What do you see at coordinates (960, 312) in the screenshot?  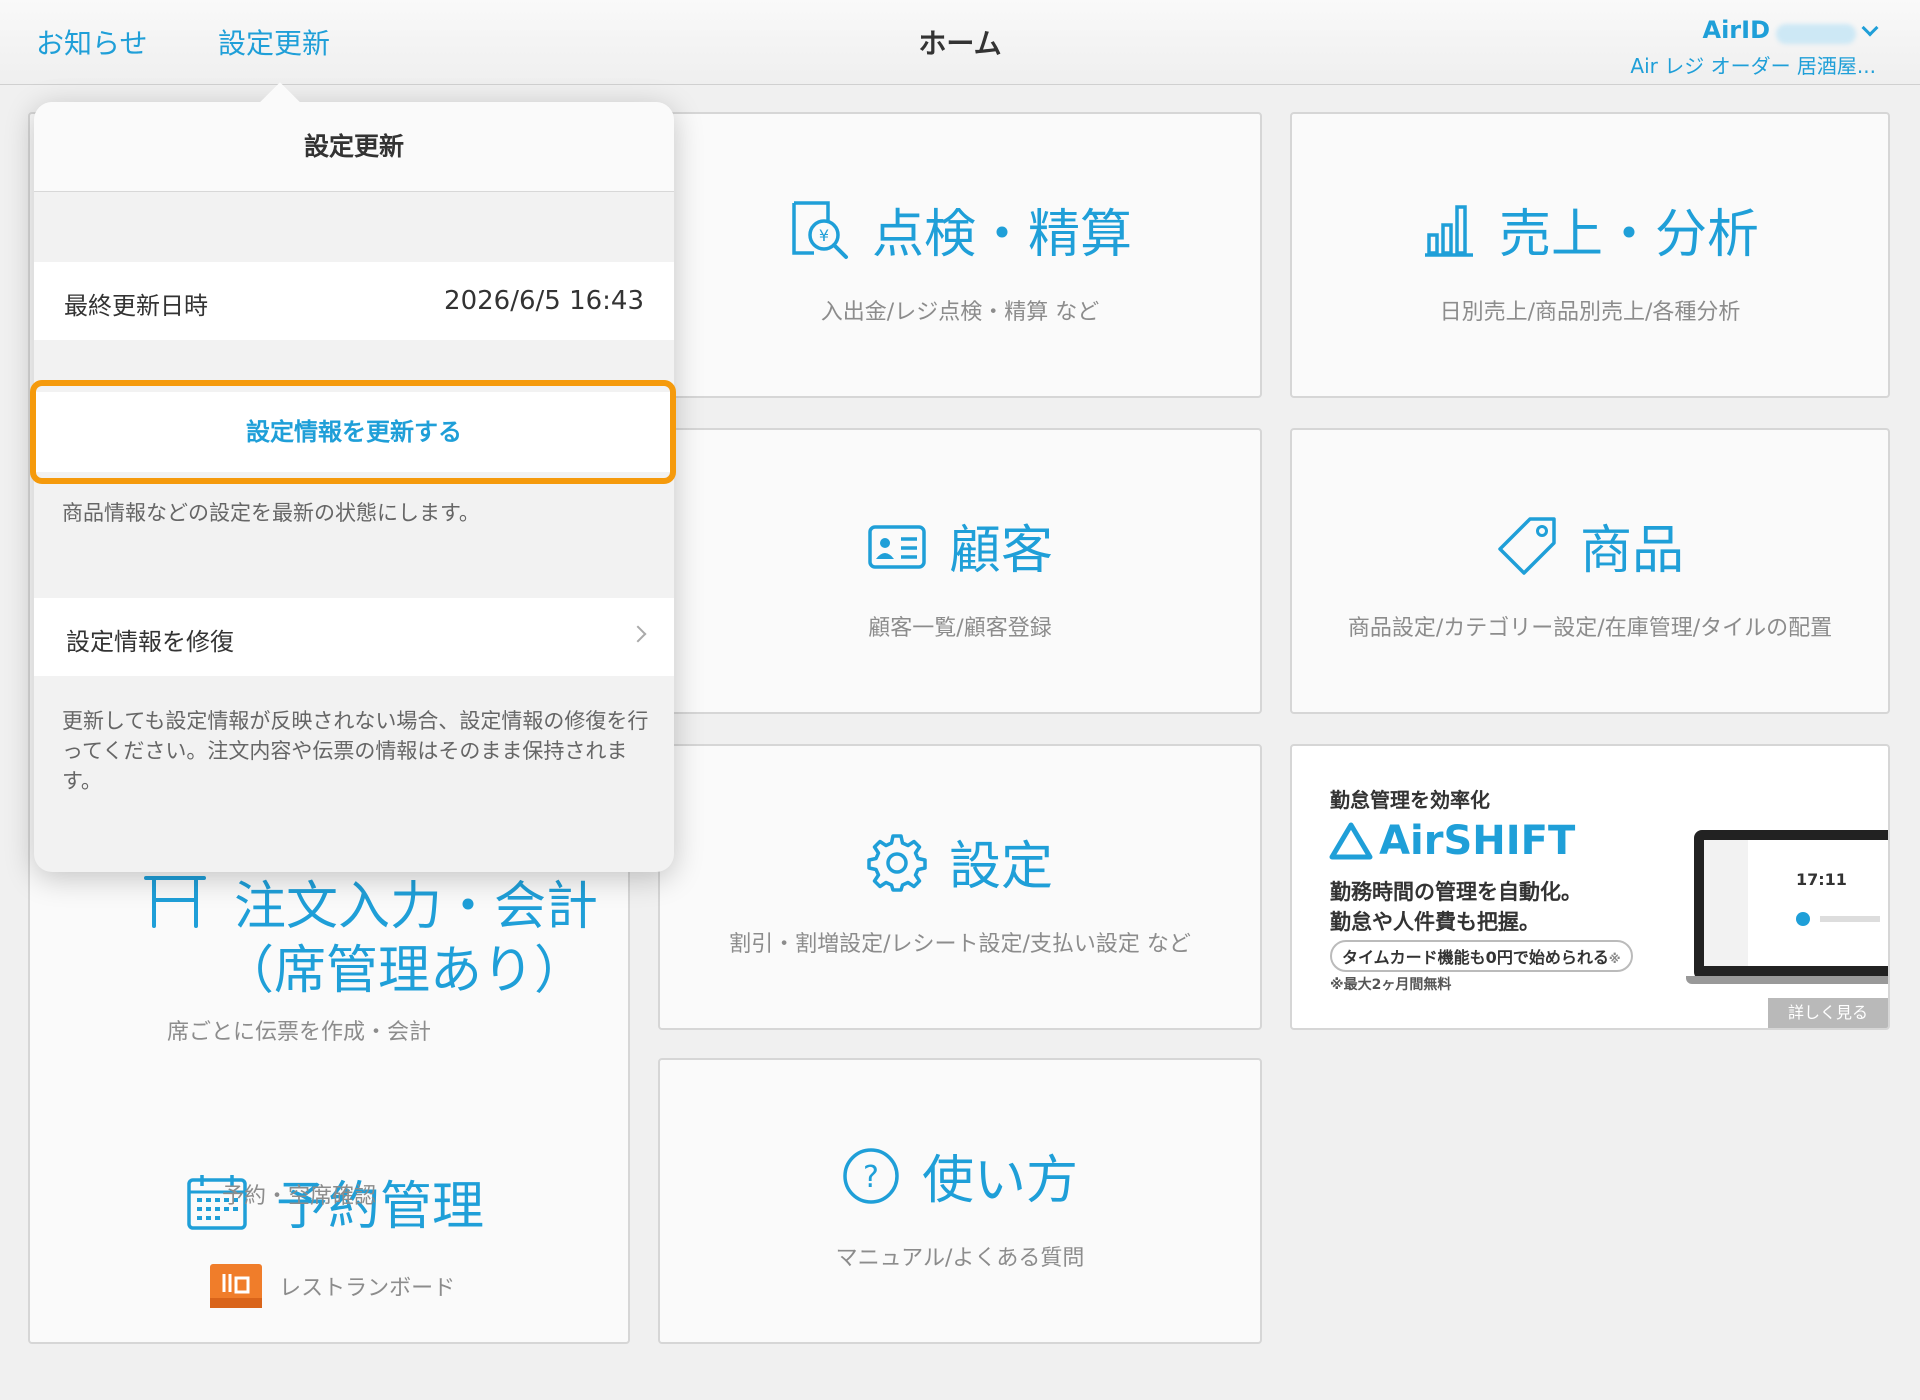 I see `inspection-sub: 入出金/レジ点検・精算 など` at bounding box center [960, 312].